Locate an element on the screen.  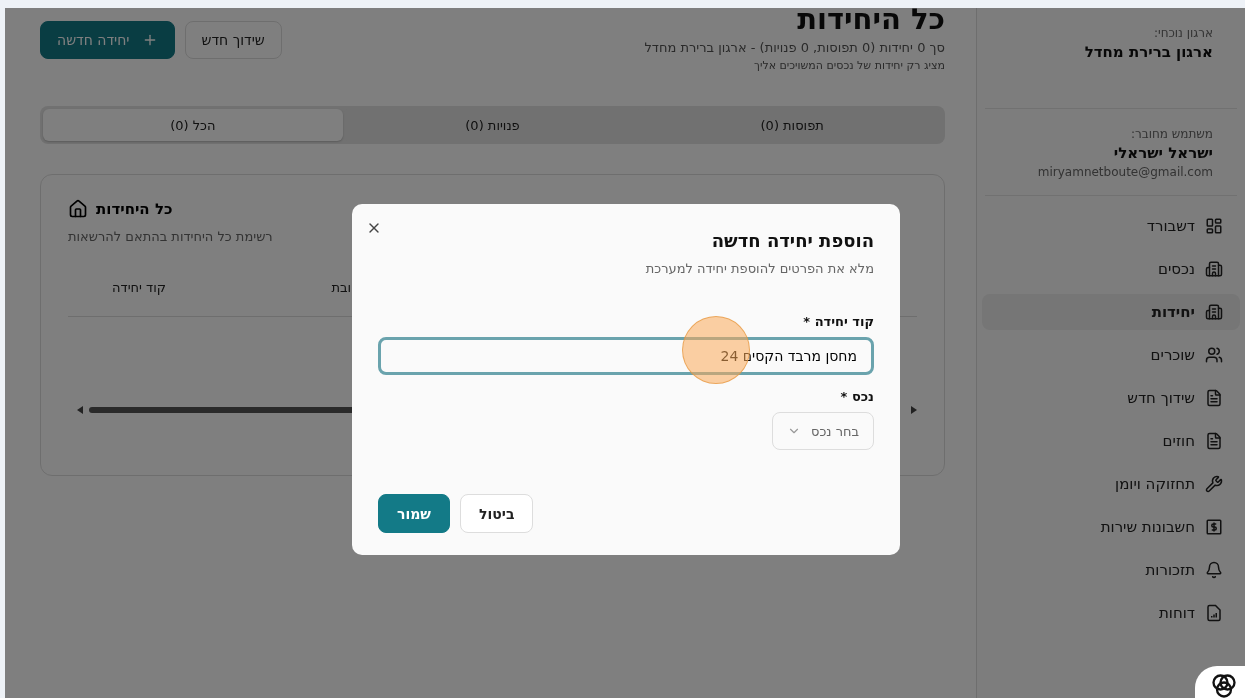
sidebar-item: חשבונות שירות is located at coordinates (1111, 527).